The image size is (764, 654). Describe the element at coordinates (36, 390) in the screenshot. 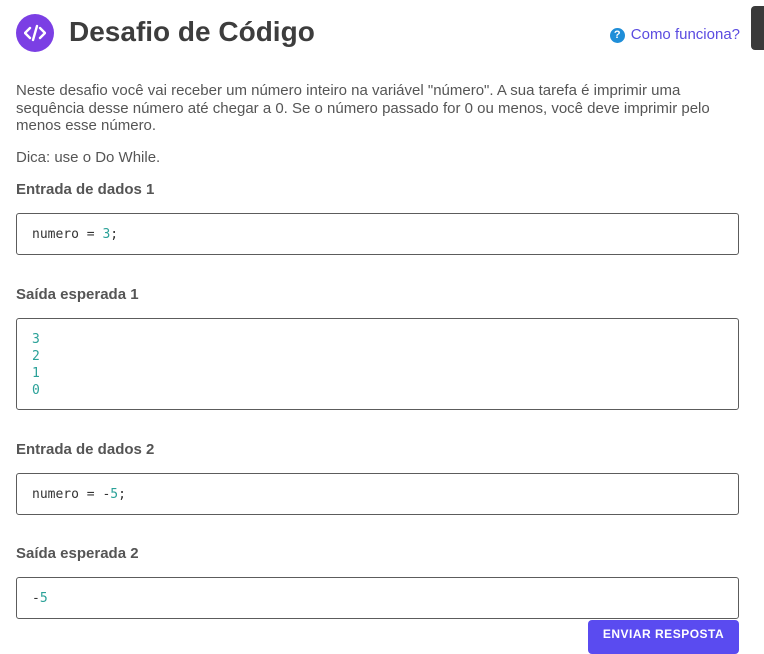

I see `output-line: 0` at that location.